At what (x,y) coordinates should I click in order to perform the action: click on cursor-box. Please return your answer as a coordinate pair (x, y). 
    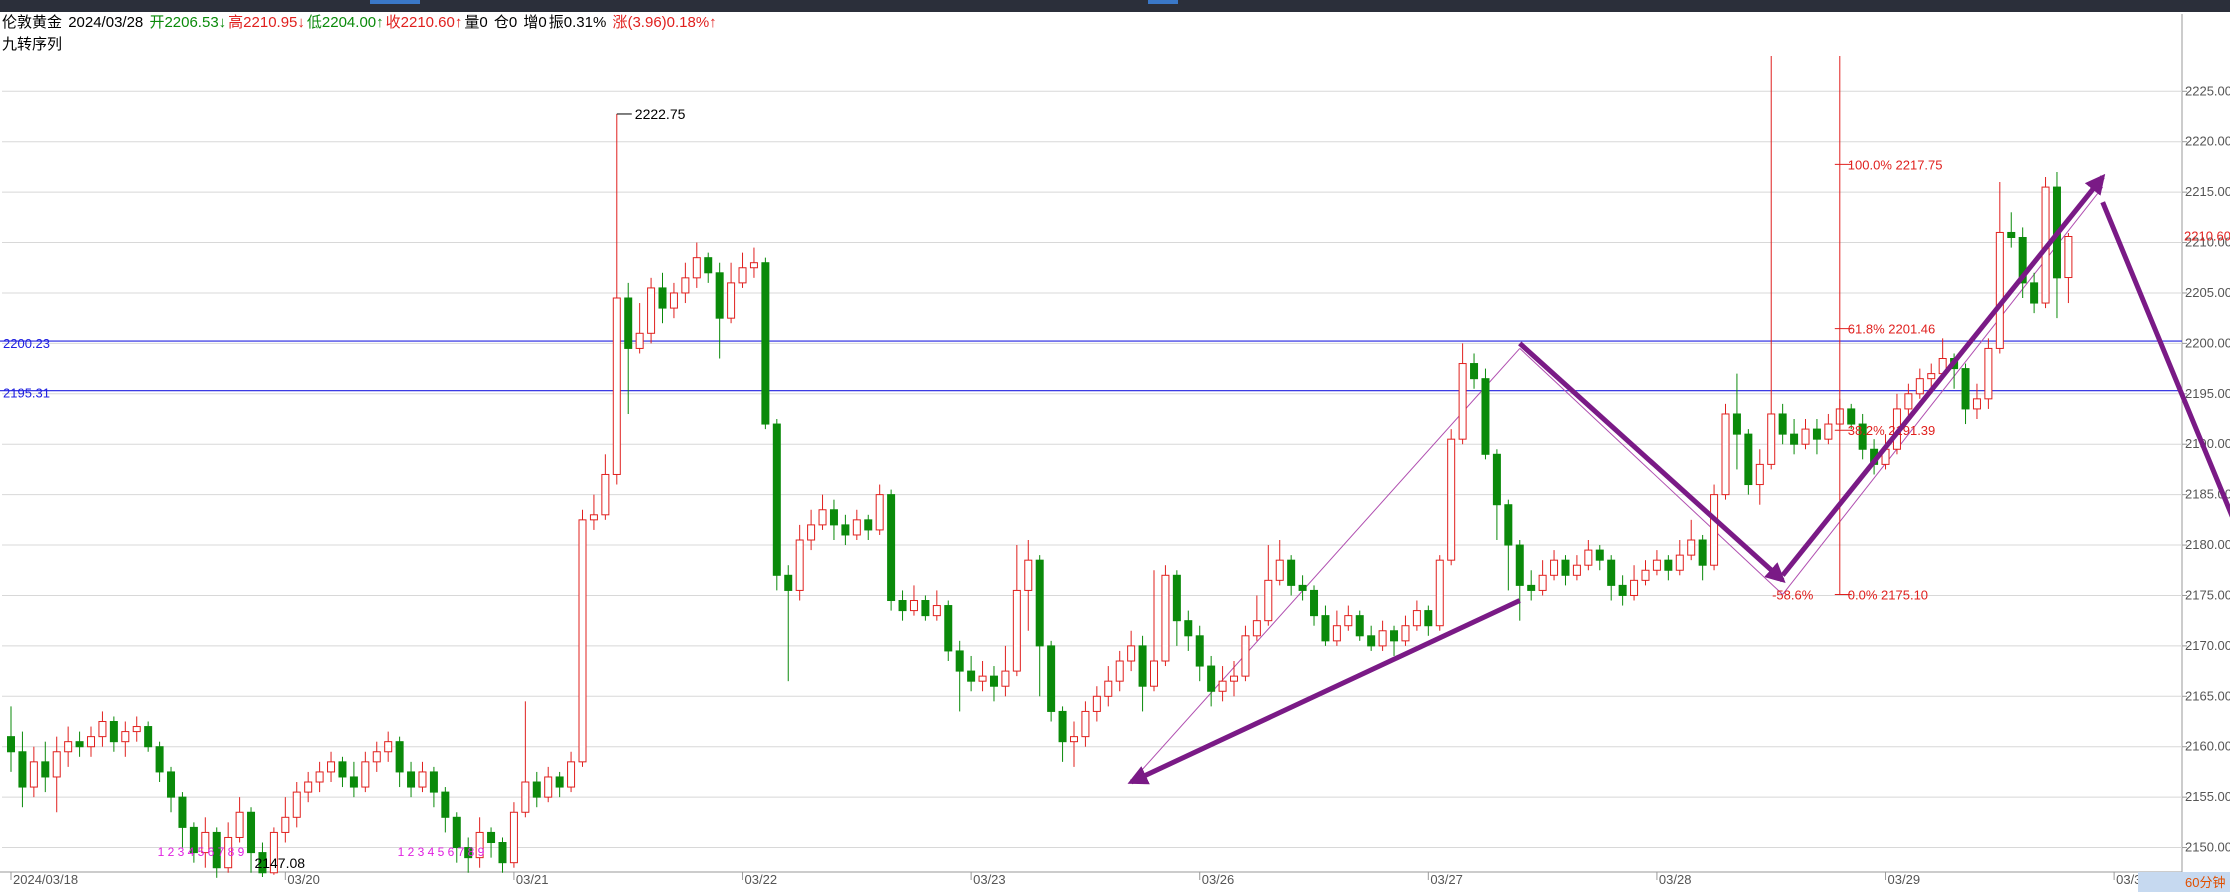
    Looking at the image, I should click on (2160, 882).